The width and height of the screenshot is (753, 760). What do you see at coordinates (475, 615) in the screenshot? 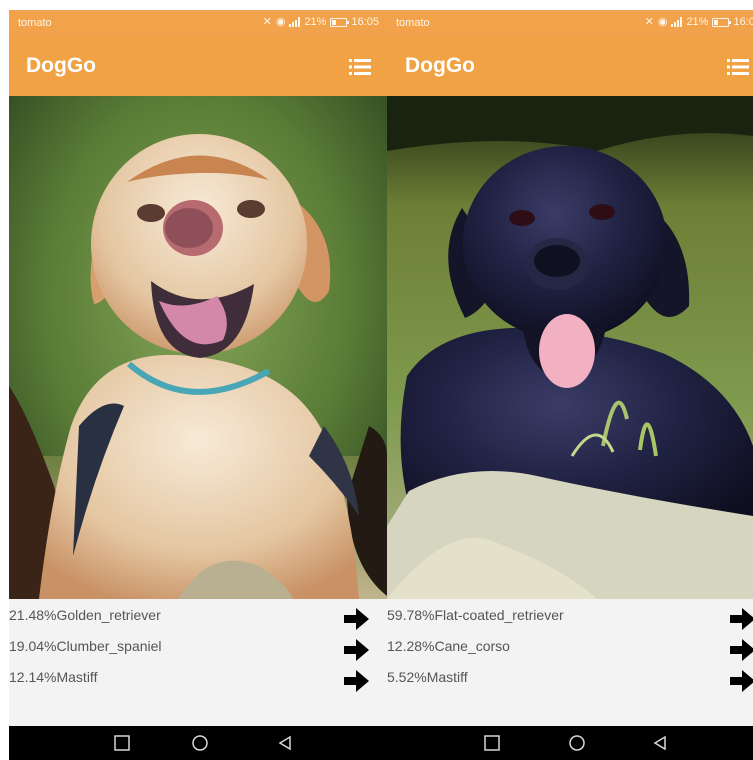
I see `result-label: 59.78%Flat-coated_retriever` at bounding box center [475, 615].